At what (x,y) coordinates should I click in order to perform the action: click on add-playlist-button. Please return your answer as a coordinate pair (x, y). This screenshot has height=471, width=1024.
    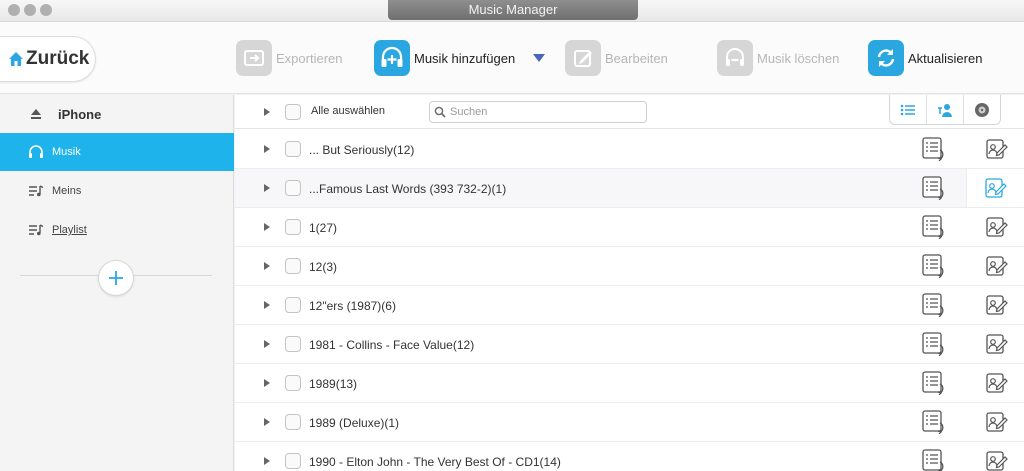
    Looking at the image, I should click on (116, 278).